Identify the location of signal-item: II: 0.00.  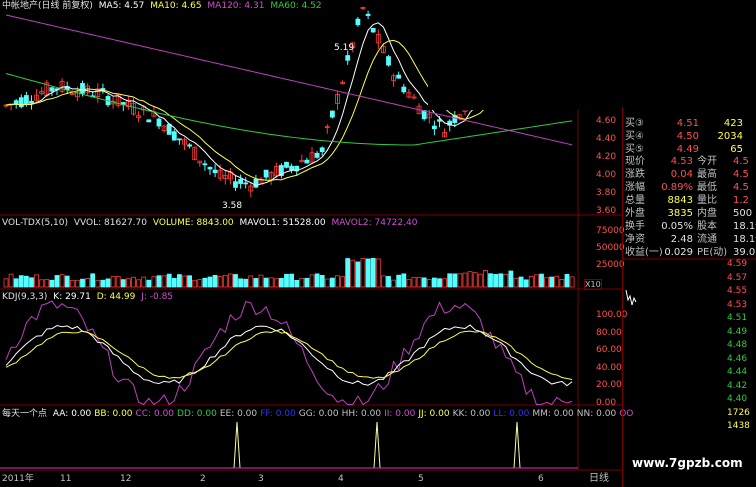
(400, 414).